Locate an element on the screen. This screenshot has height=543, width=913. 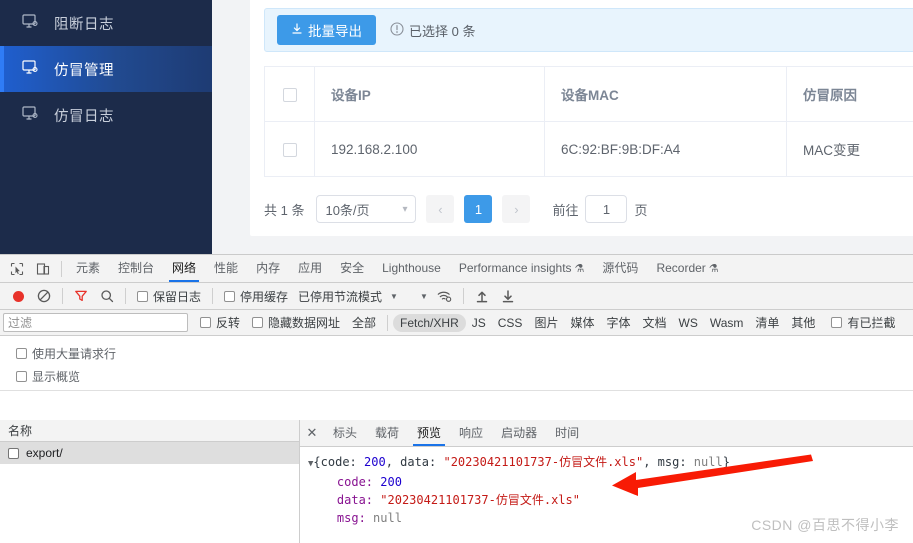
pagination-page-1: 1 is located at coordinates (478, 209).